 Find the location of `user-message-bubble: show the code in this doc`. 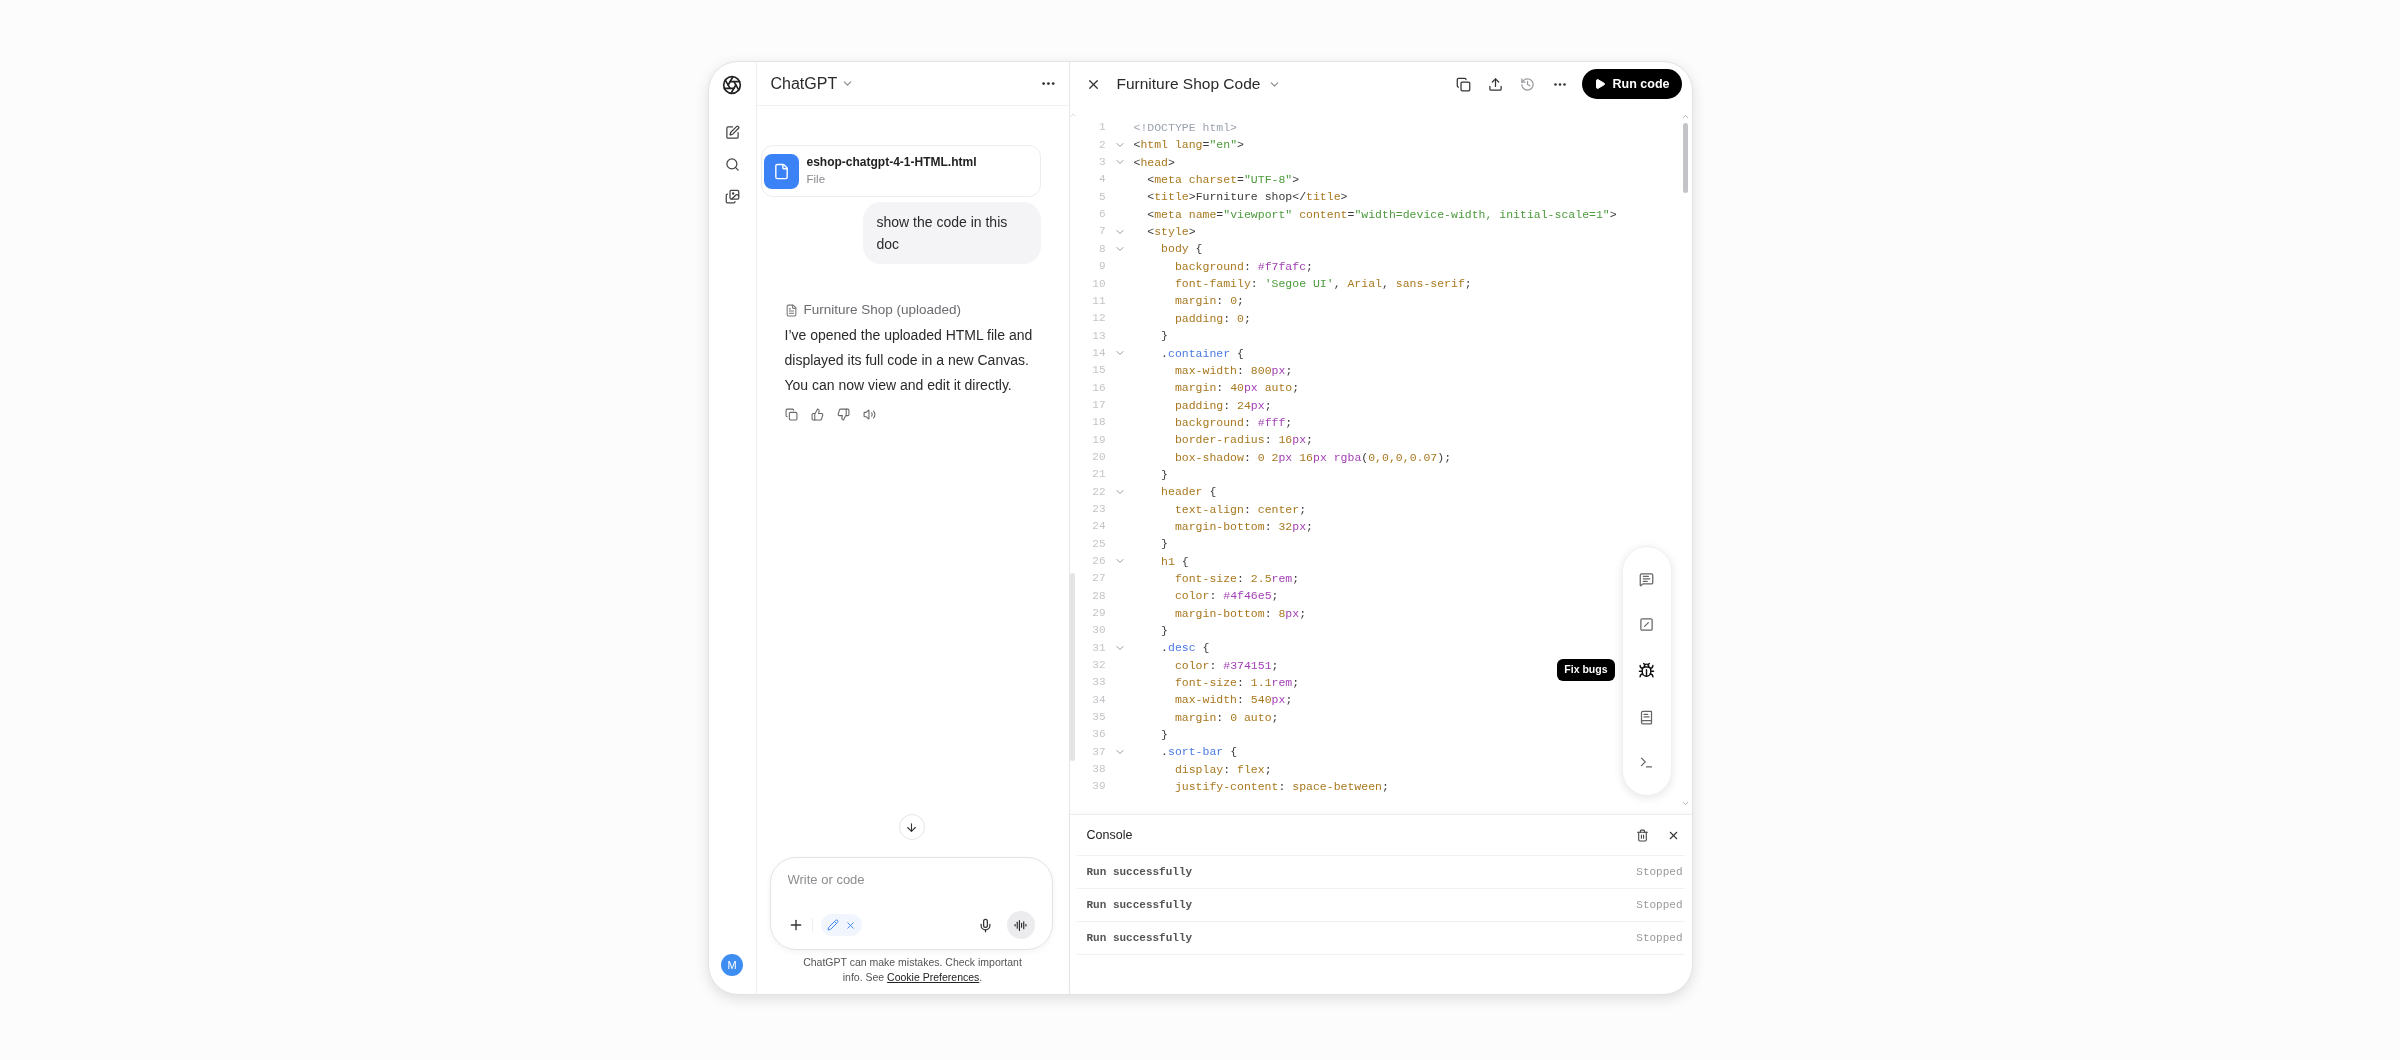

user-message-bubble: show the code in this doc is located at coordinates (951, 233).